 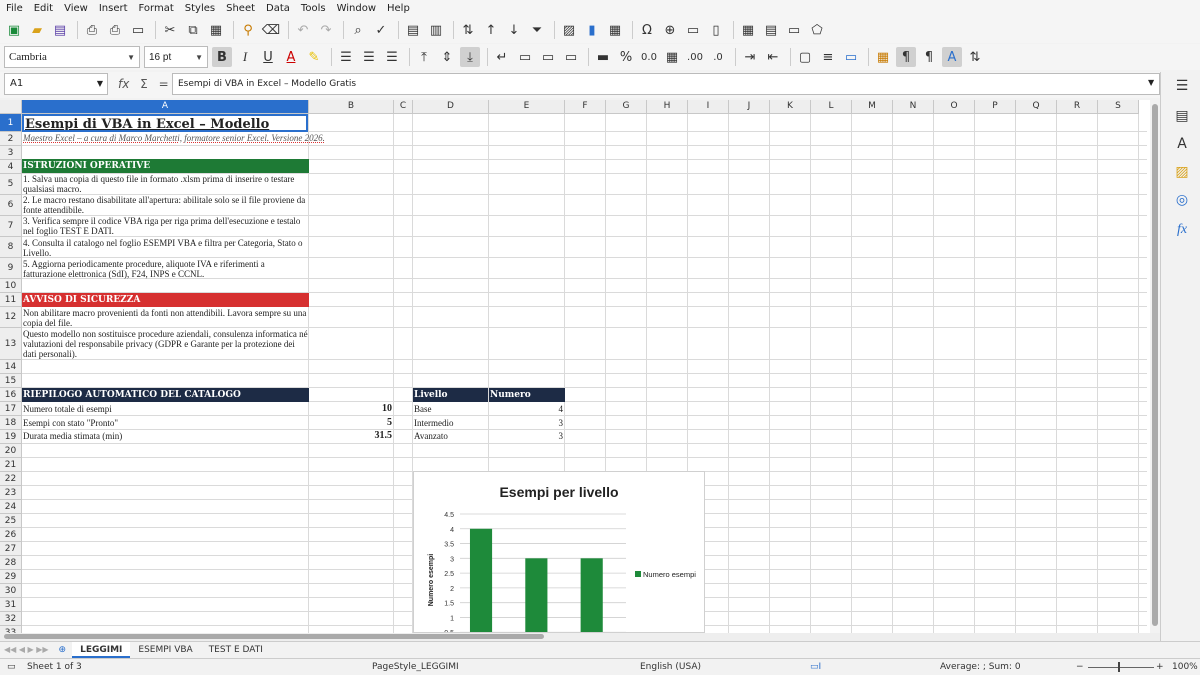 What do you see at coordinates (165, 395) in the screenshot?
I see `riepilogo-header: RIEPILOGO AUTOMATICO DEL CATALOGO` at bounding box center [165, 395].